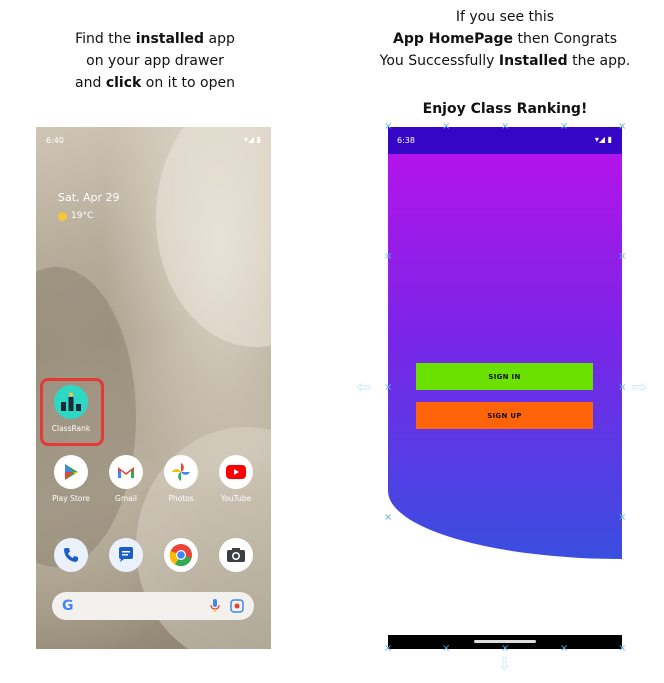 Image resolution: width=664 pixels, height=683 pixels. I want to click on youtube-icon, so click(236, 472).